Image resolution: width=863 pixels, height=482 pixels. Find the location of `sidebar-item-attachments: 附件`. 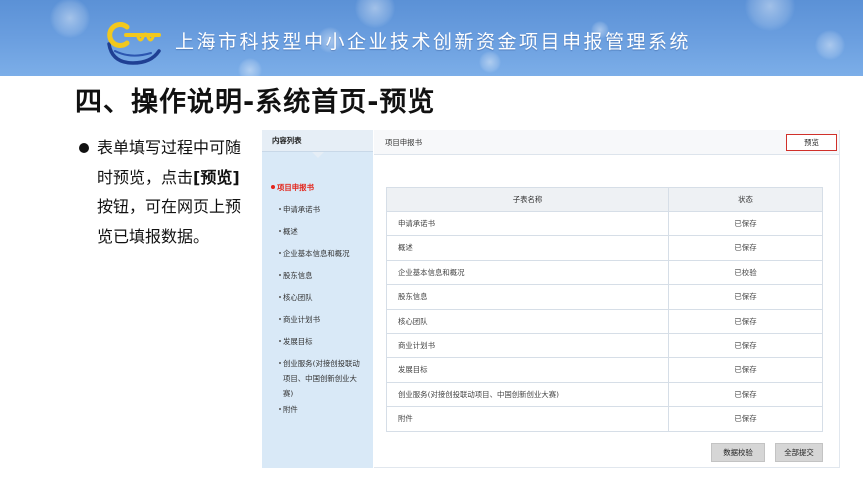

sidebar-item-attachments: 附件 is located at coordinates (316, 409).